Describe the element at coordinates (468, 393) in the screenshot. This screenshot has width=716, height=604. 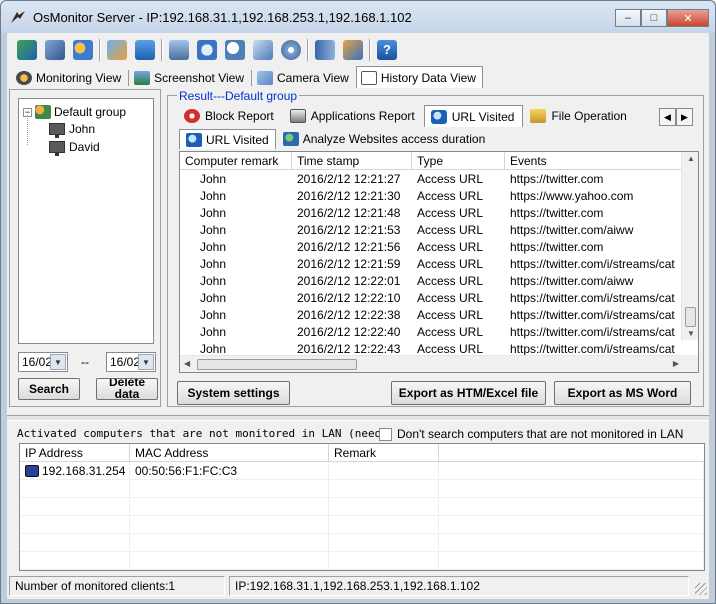
I see `export-htm-excel-button: Export as HTM/Excel file` at that location.